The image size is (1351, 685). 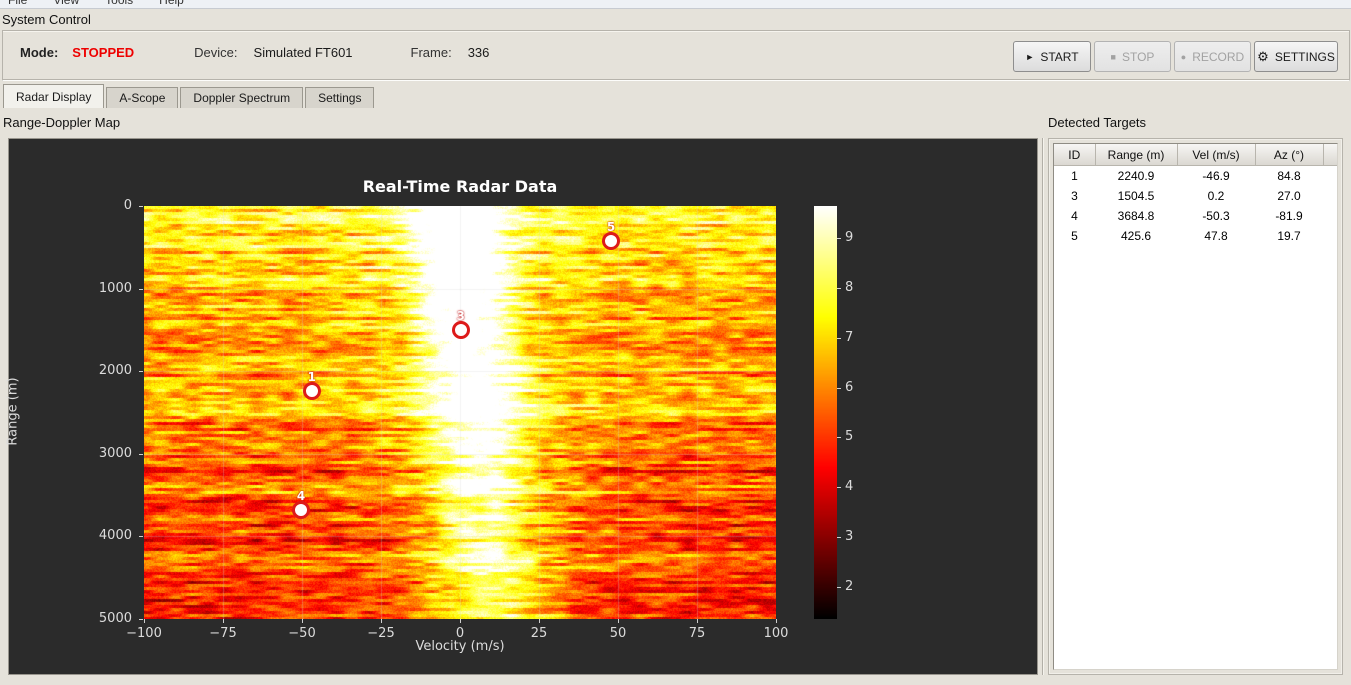 What do you see at coordinates (1075, 155) in the screenshot?
I see `col-header-id: ID` at bounding box center [1075, 155].